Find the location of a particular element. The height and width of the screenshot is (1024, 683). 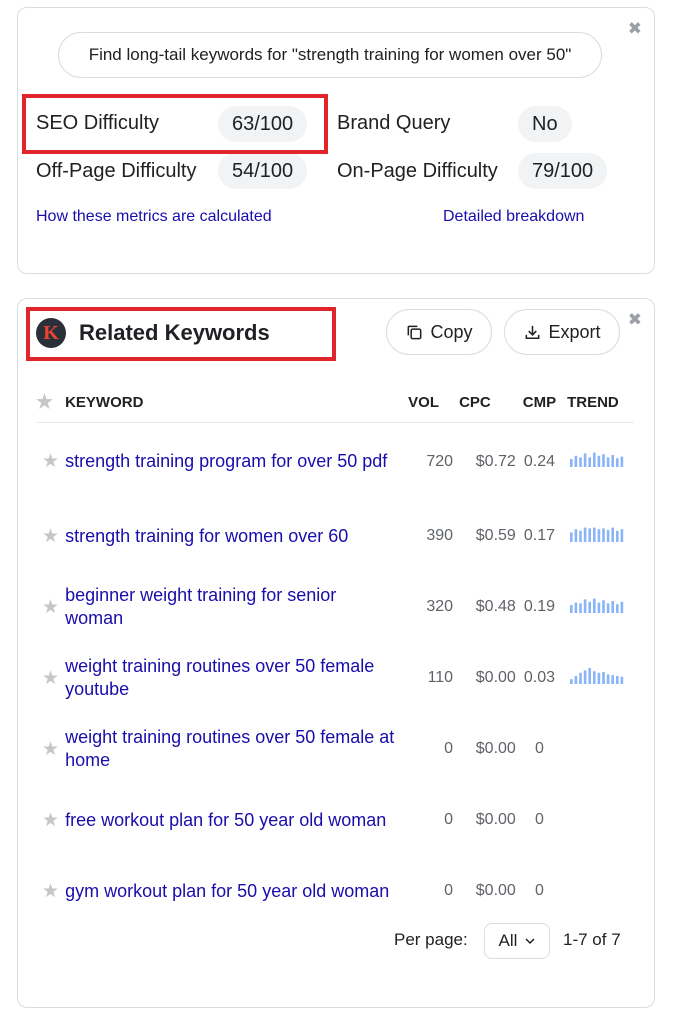

per-page-value: All is located at coordinates (508, 940).